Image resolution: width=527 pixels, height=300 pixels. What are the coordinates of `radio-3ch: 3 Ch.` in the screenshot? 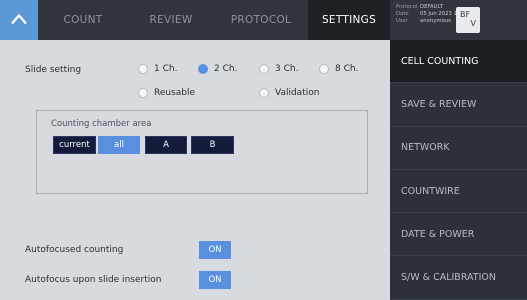 It's located at (278, 69).